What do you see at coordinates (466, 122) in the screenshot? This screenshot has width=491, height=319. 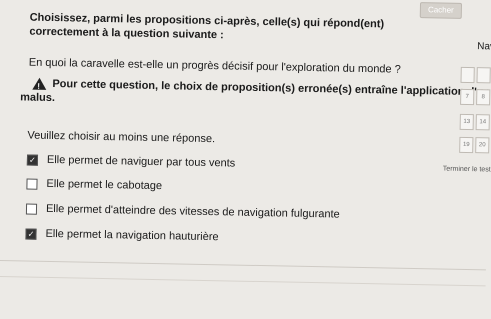 I see `nav-cell: 13` at bounding box center [466, 122].